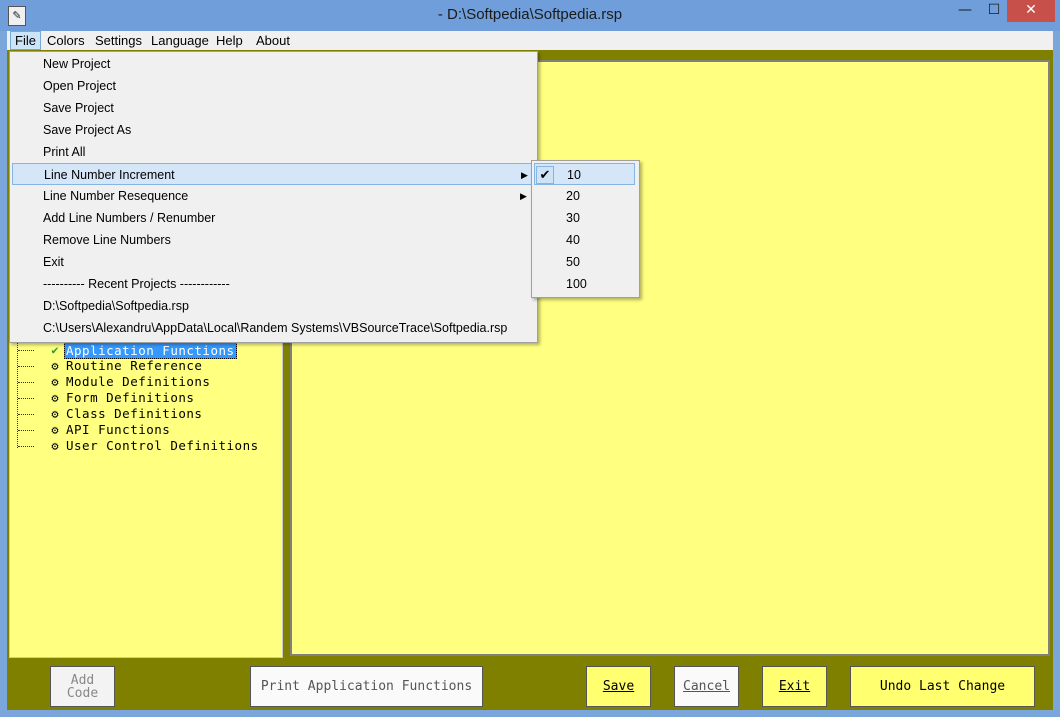 Image resolution: width=1060 pixels, height=717 pixels. What do you see at coordinates (584, 174) in the screenshot?
I see `increment-option-10: ✔ 10` at bounding box center [584, 174].